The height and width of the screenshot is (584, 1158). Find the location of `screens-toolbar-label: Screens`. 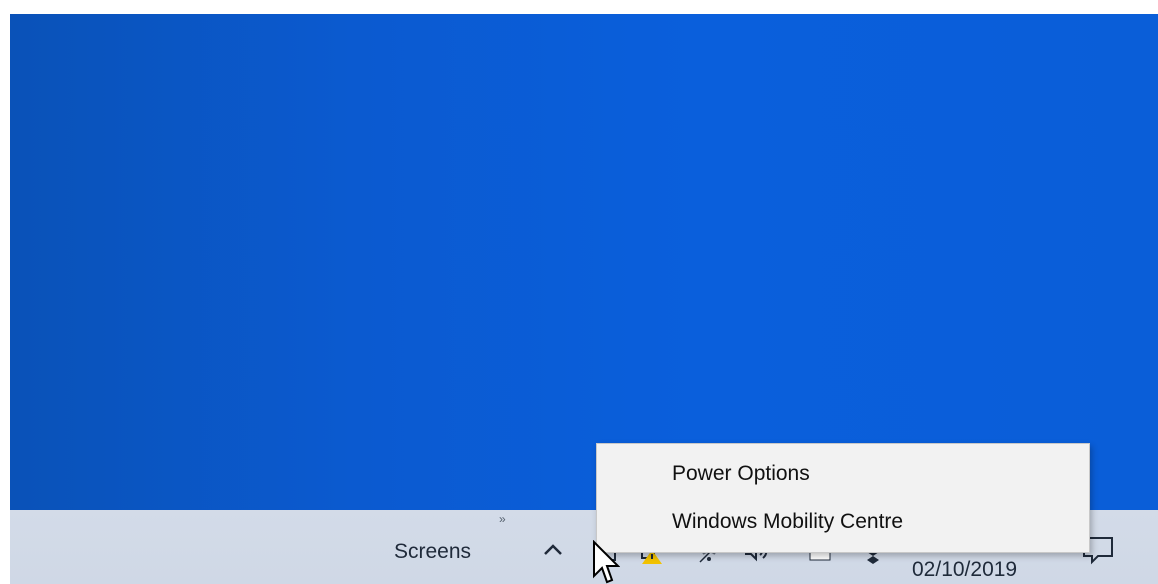

screens-toolbar-label: Screens is located at coordinates (432, 552).